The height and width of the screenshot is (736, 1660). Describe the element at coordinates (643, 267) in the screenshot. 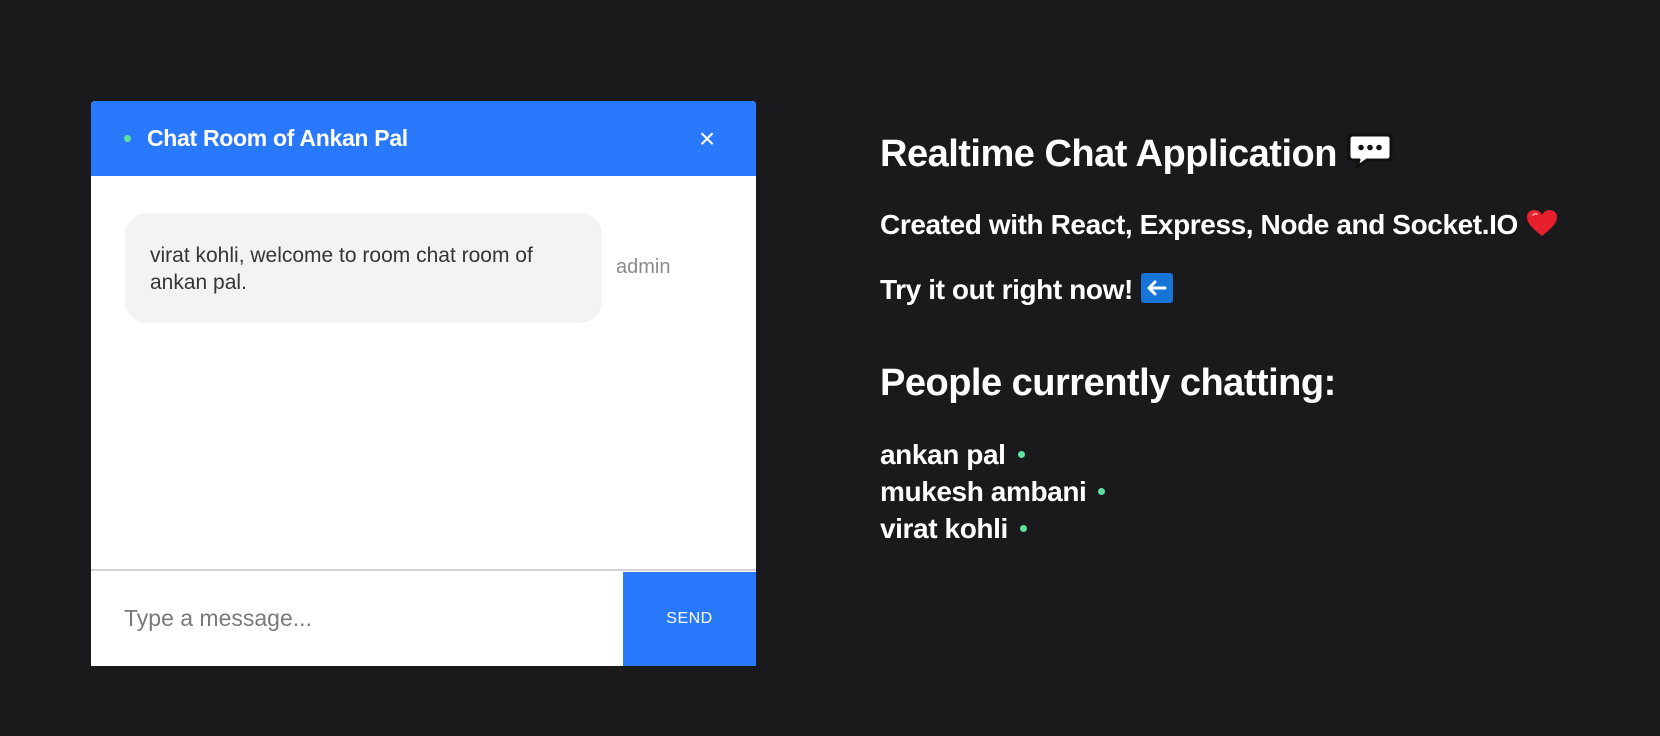

I see `message-sender: admin` at that location.